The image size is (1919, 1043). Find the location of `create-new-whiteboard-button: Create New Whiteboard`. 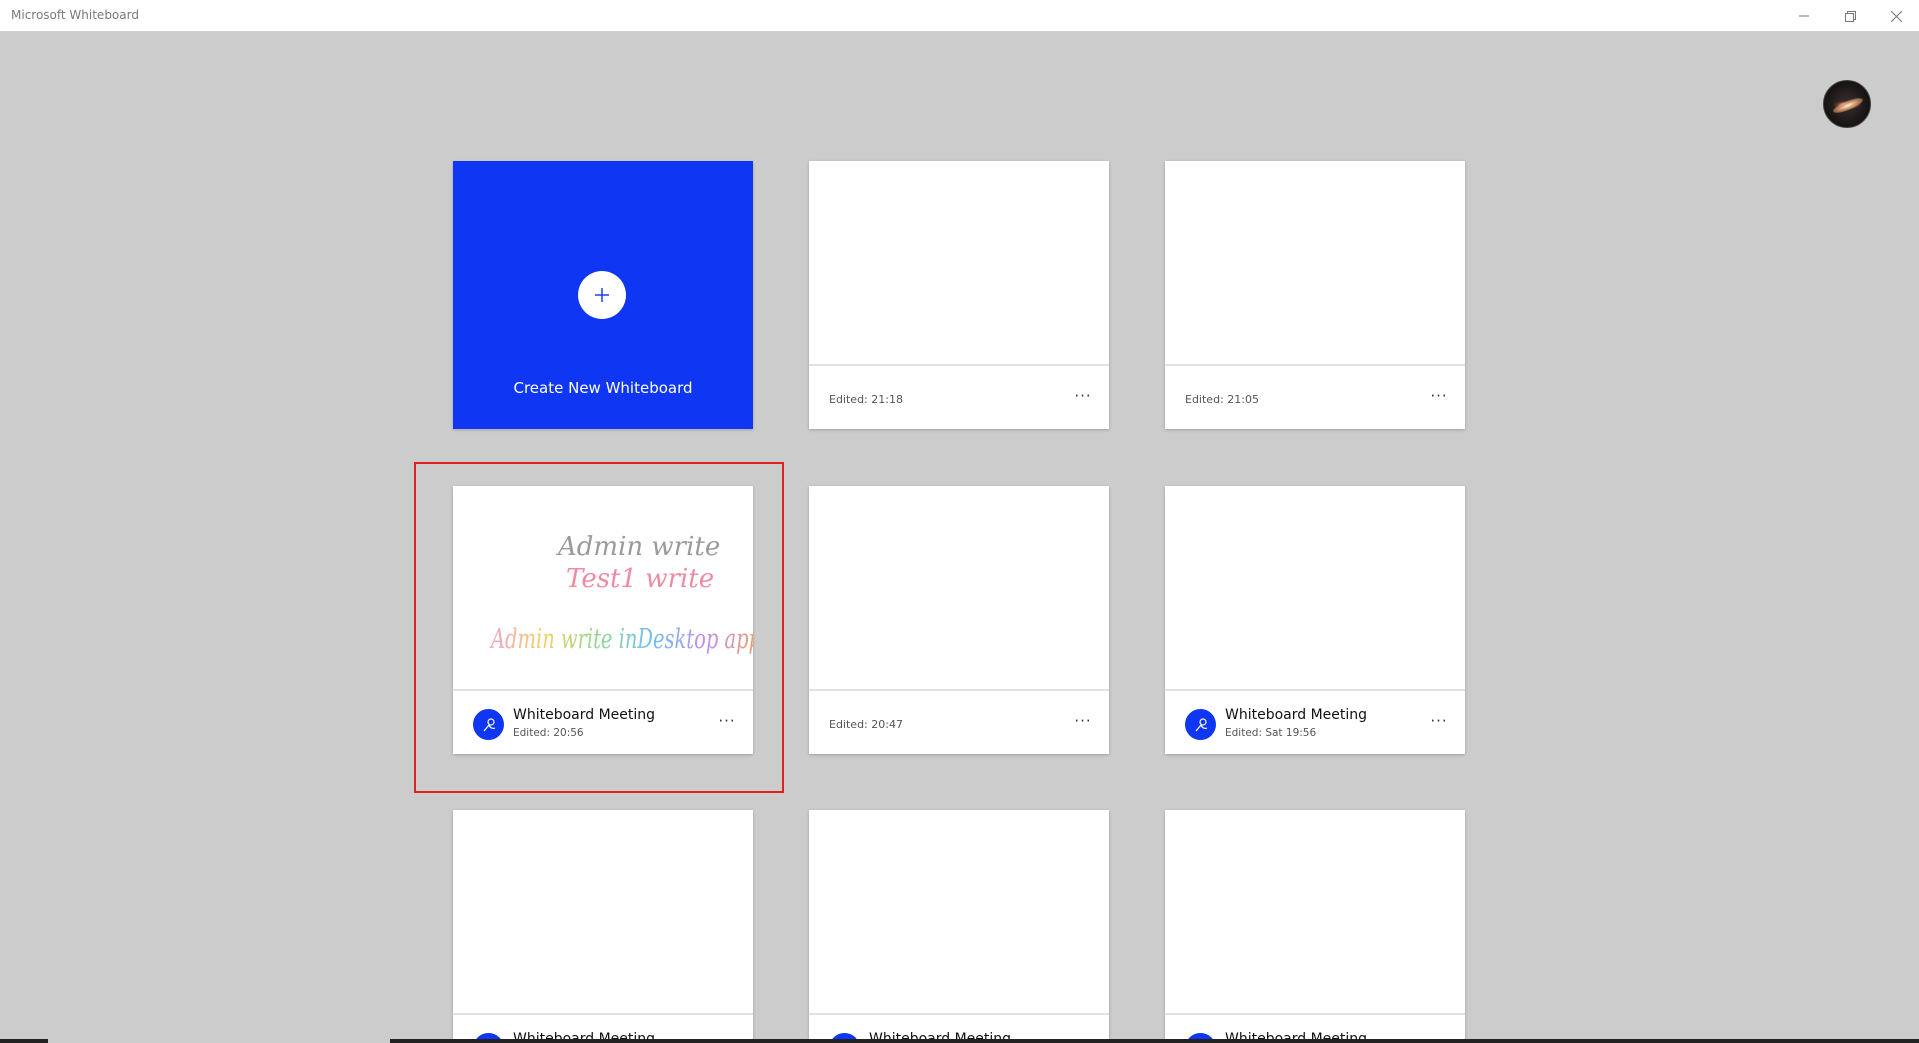

create-new-whiteboard-button: Create New Whiteboard is located at coordinates (603, 295).